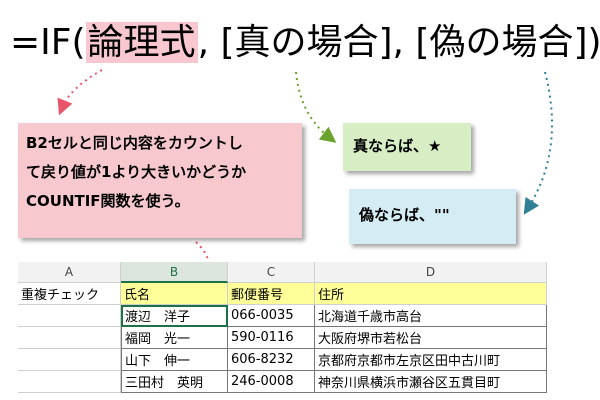  Describe the element at coordinates (174, 382) in the screenshot. I see `cell-b5: 三田村 英明` at that location.